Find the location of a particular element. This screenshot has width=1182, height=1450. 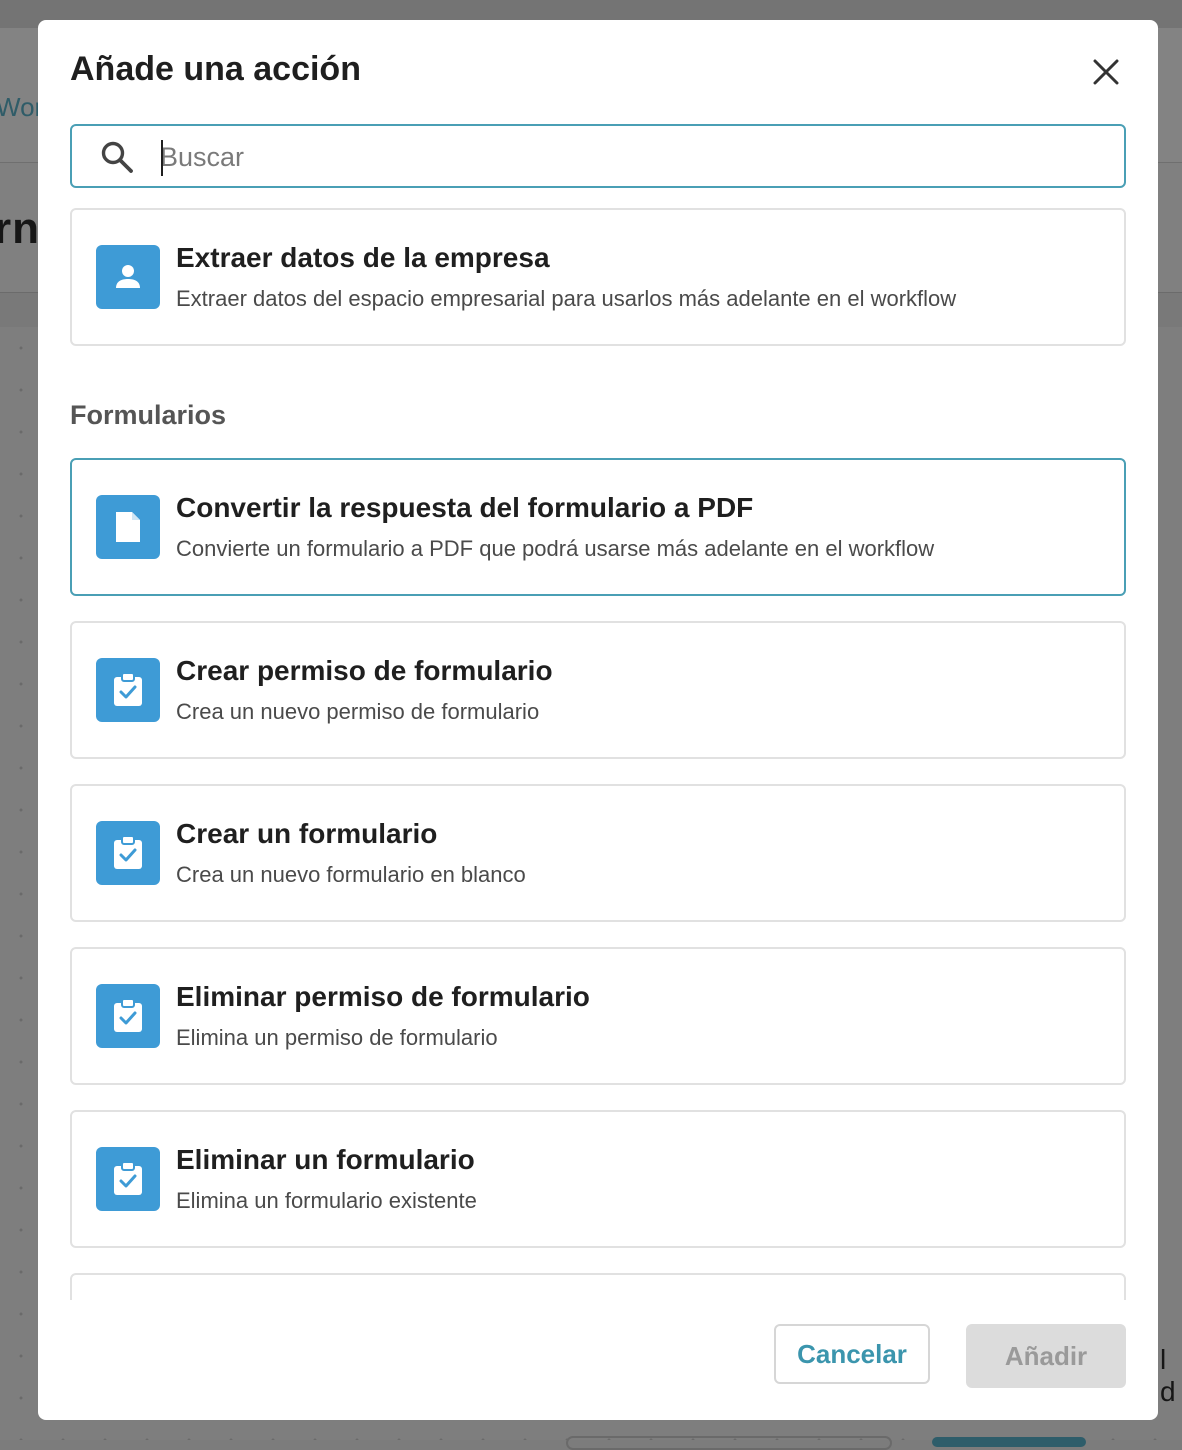

action-title: Crear permiso de formulario is located at coordinates (364, 670).